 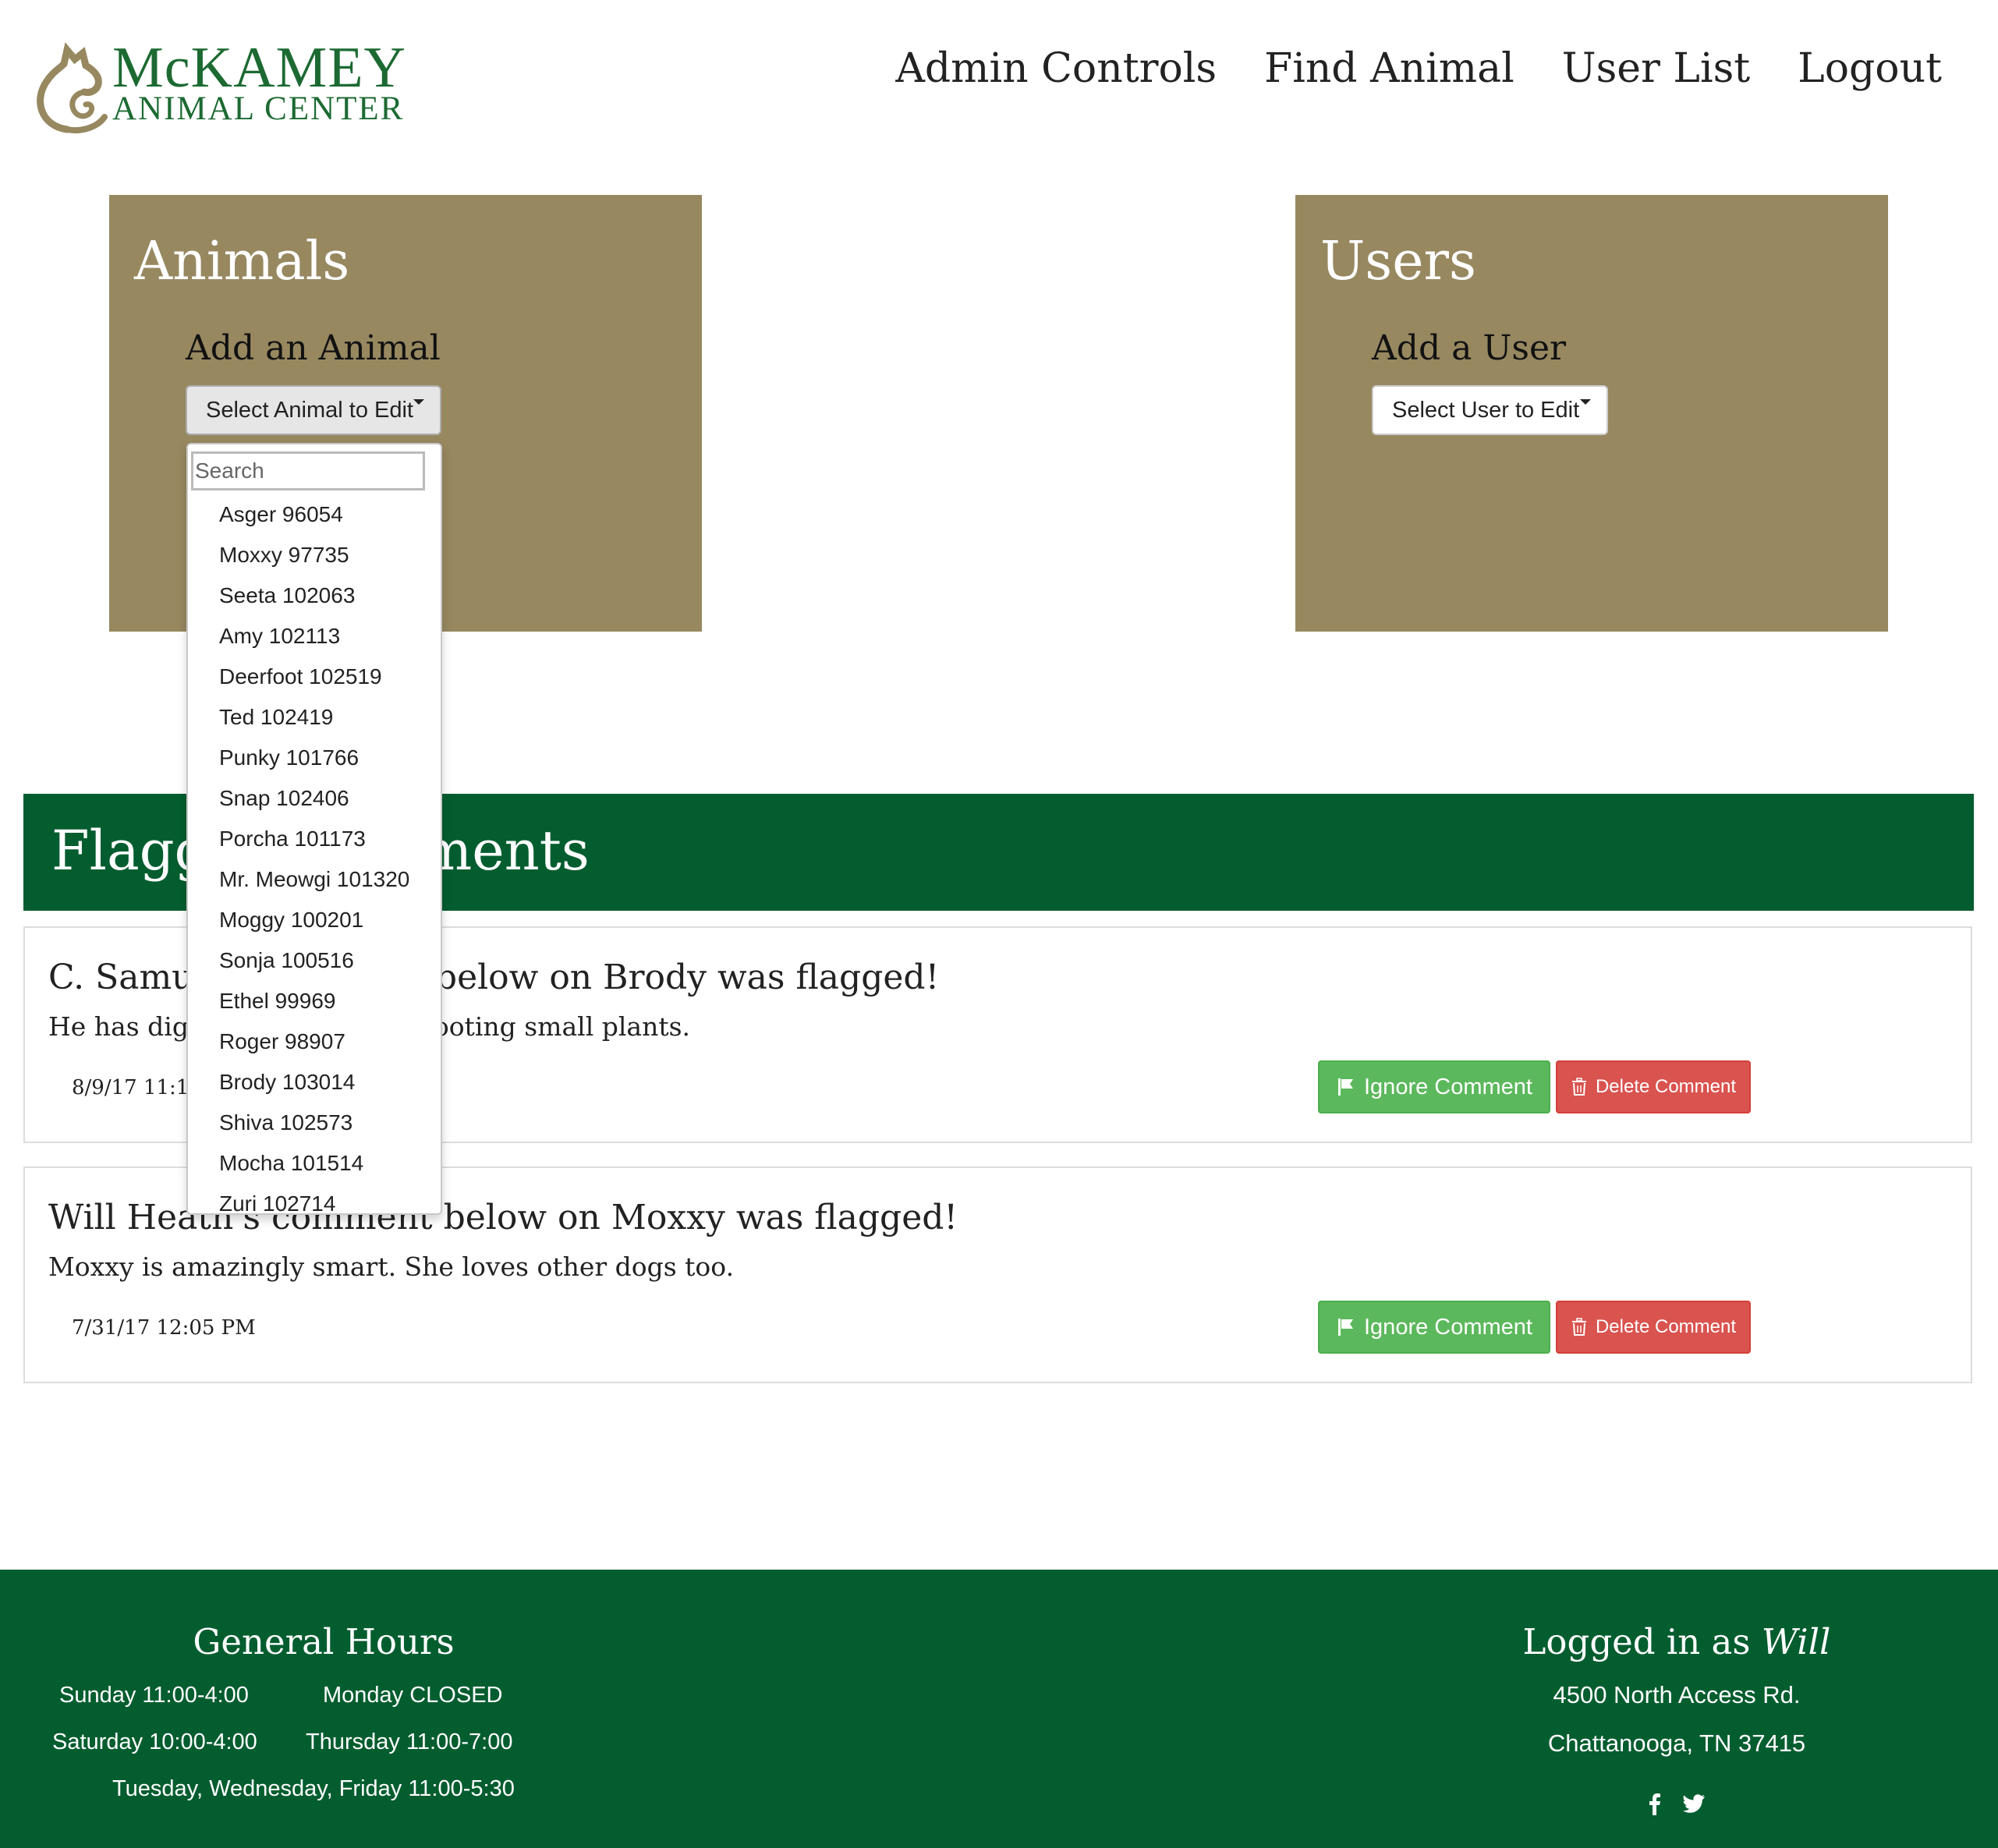 I want to click on add-user-link: Add a User, so click(x=1469, y=348).